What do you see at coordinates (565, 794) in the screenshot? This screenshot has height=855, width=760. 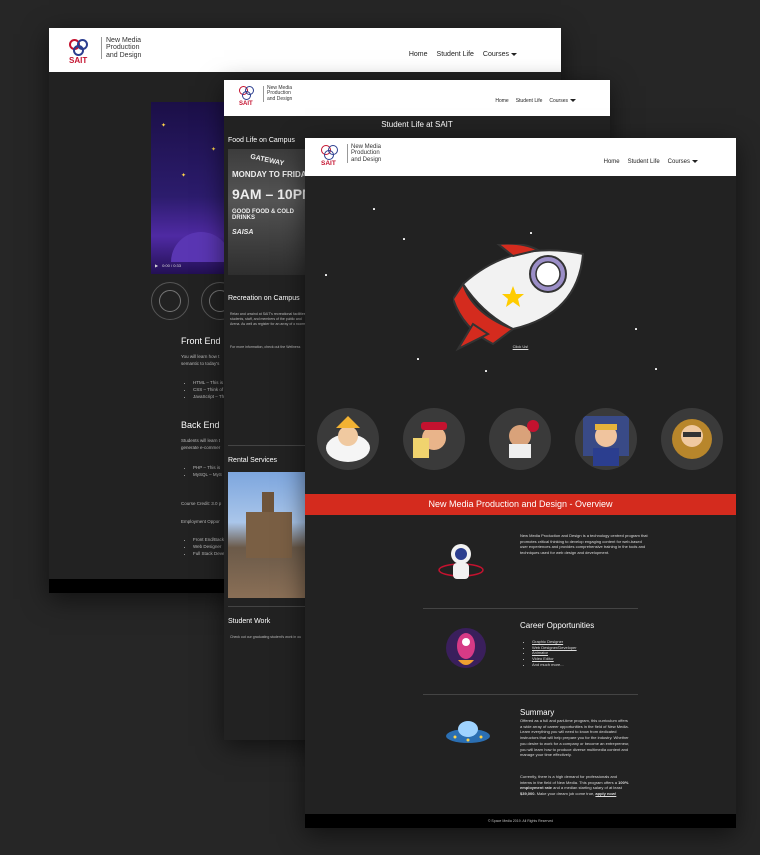 I see `summary-text-segment: Make your dream job come true,` at bounding box center [565, 794].